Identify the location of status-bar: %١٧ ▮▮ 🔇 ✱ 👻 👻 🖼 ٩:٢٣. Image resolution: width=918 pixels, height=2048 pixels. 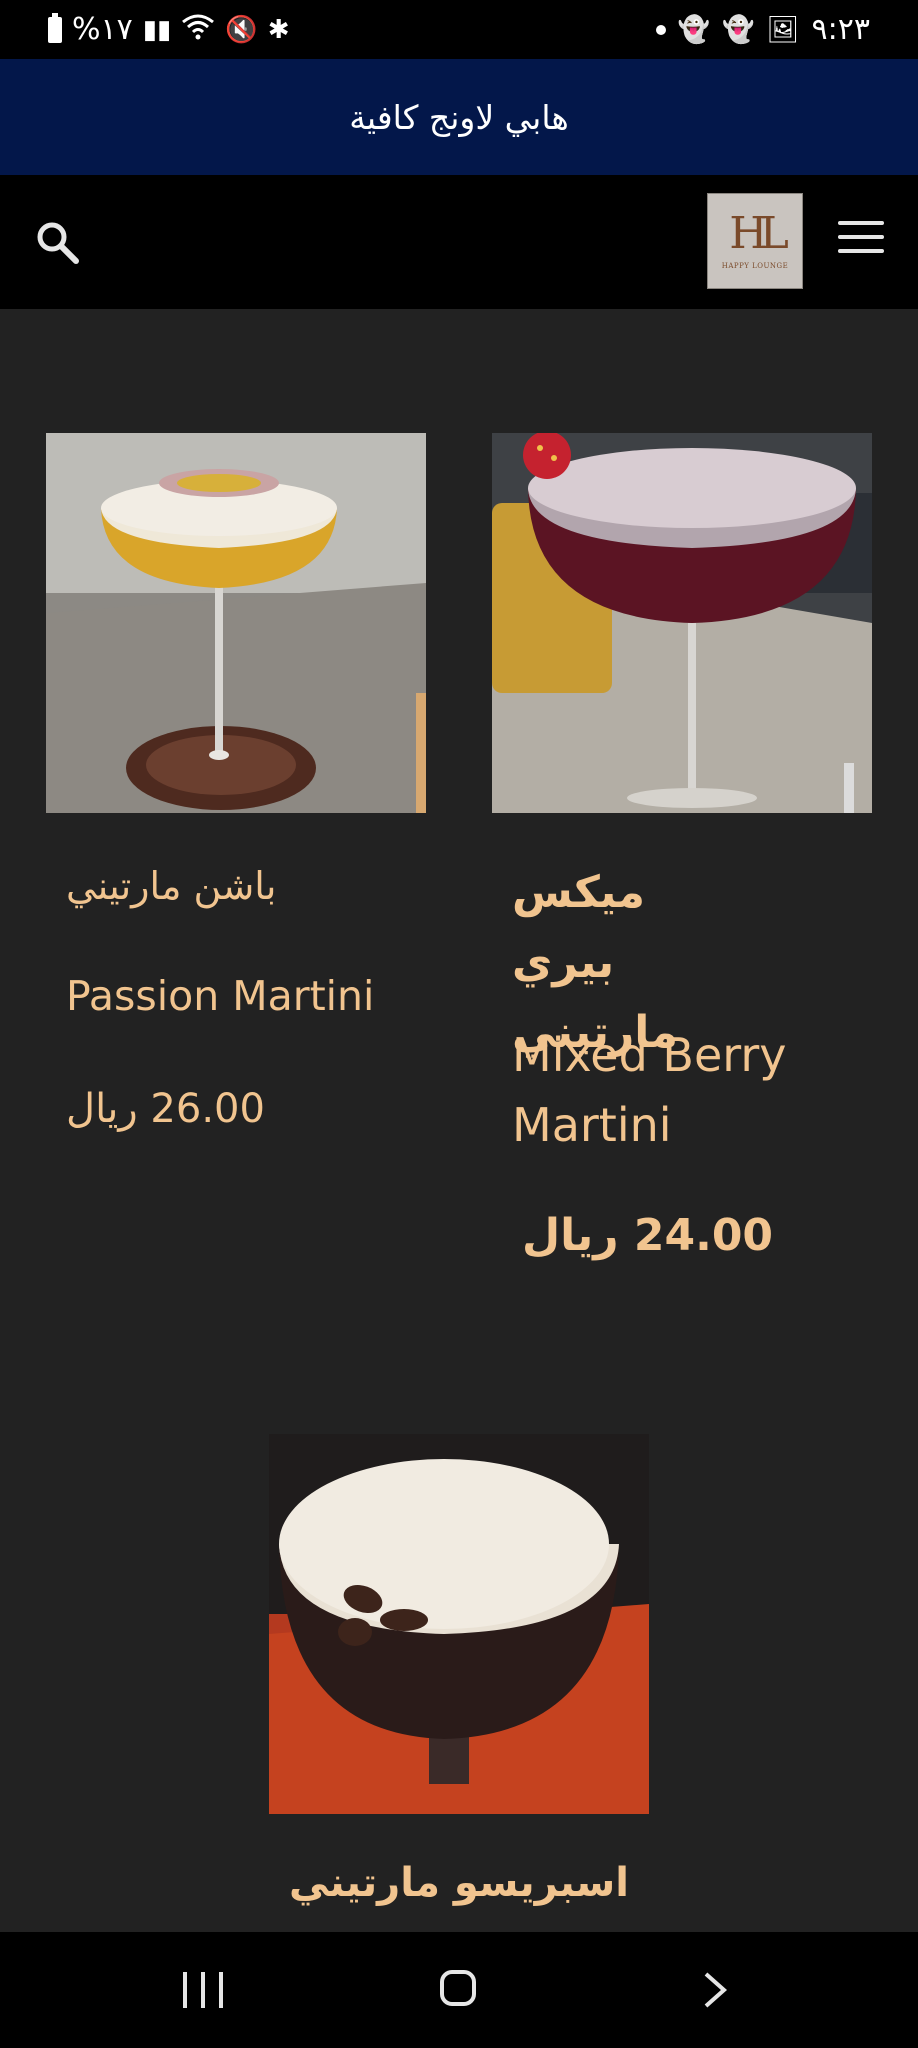
(459, 29).